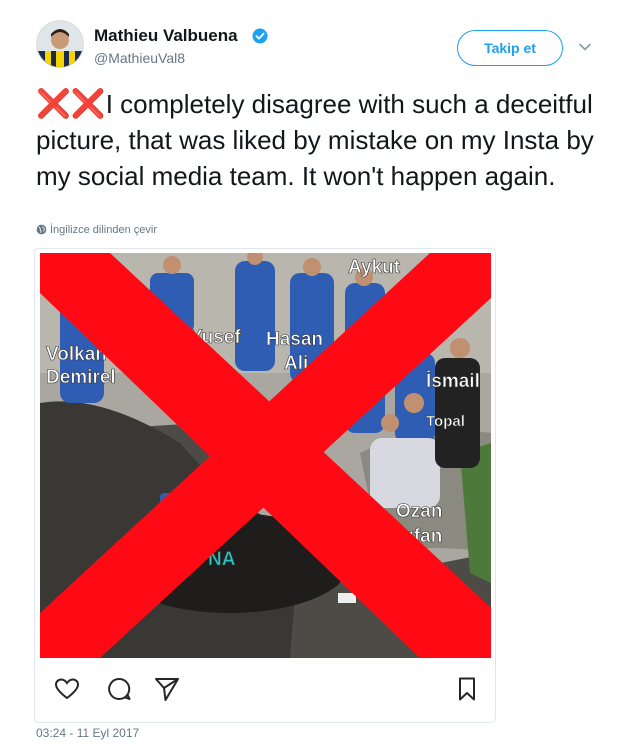  I want to click on avatar-photo-icon, so click(60, 44).